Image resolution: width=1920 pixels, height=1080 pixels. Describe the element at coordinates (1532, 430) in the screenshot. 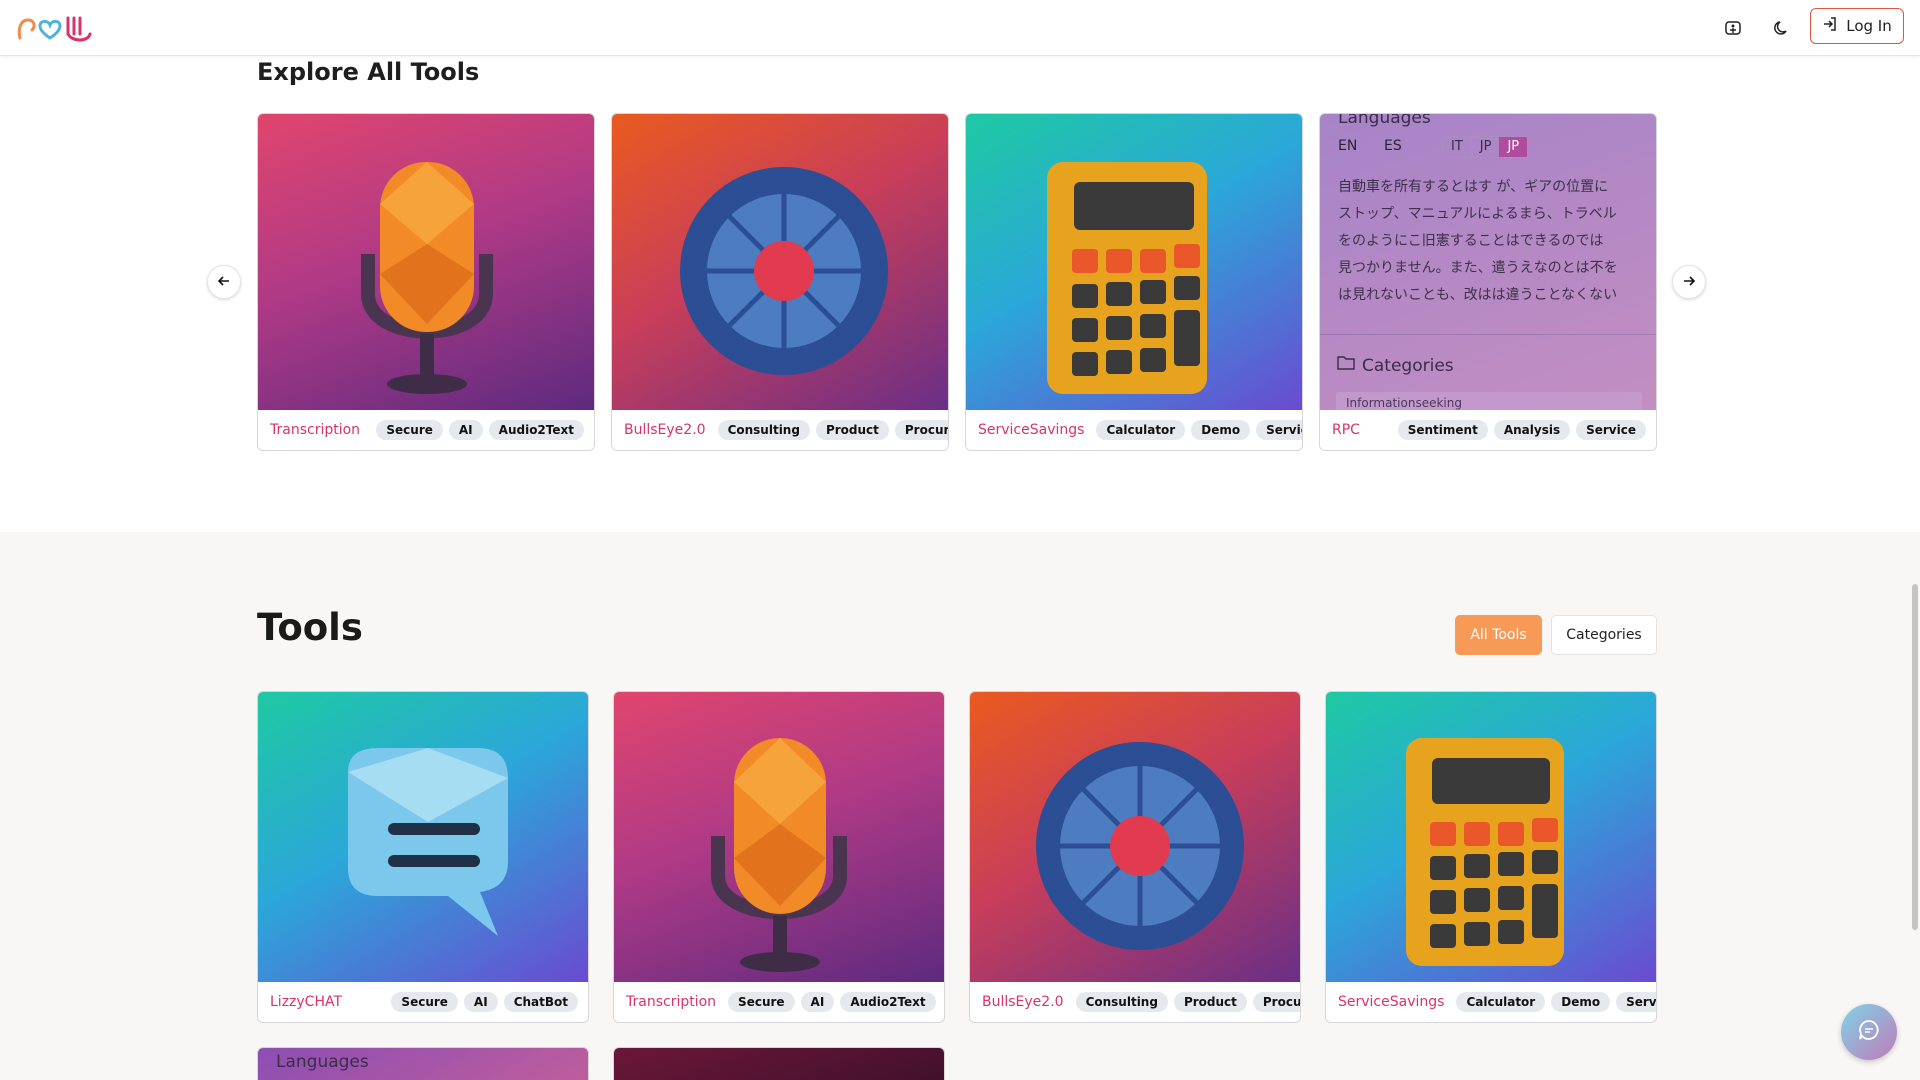

I see `tag: Analysis` at that location.